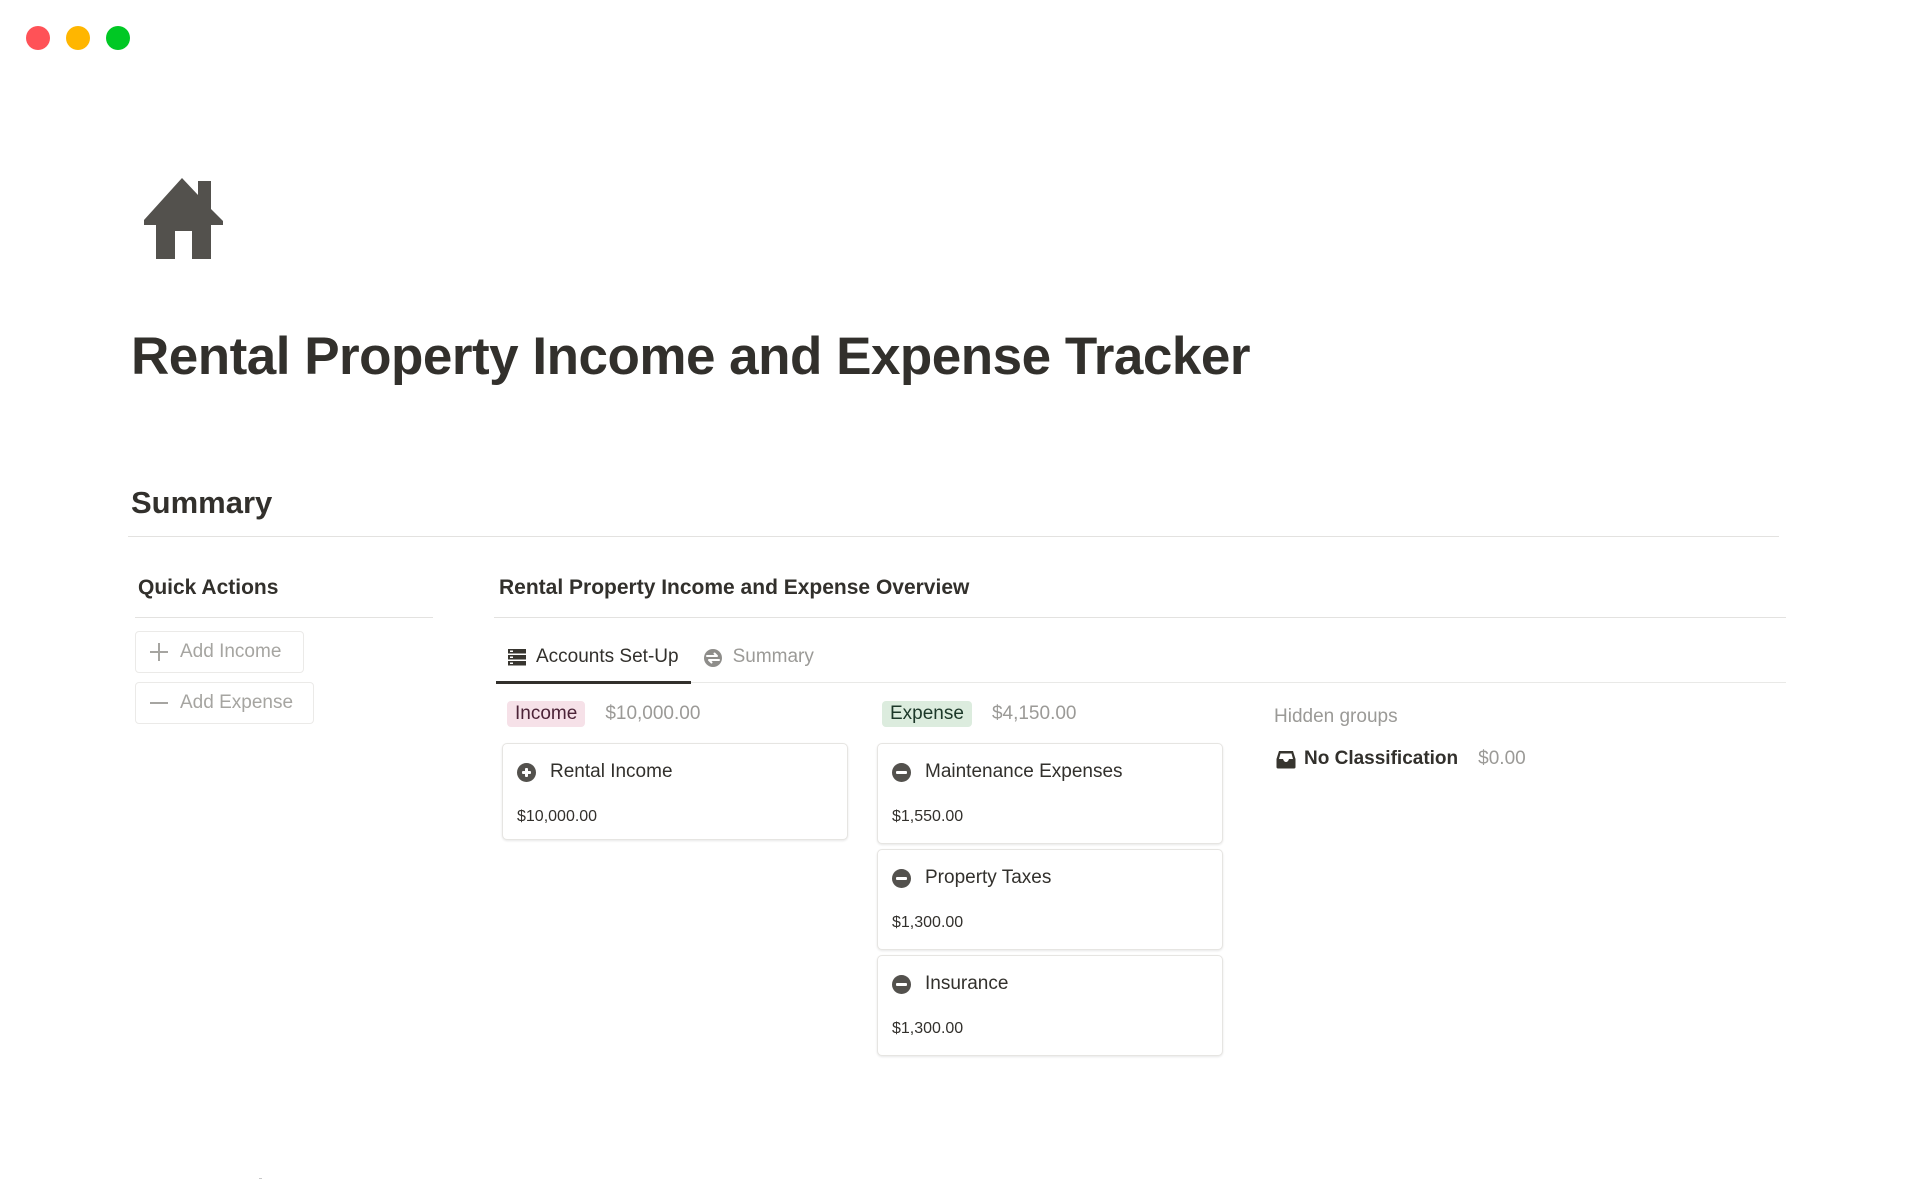 This screenshot has width=1920, height=1200. What do you see at coordinates (118, 38) in the screenshot?
I see `maximize-window-button` at bounding box center [118, 38].